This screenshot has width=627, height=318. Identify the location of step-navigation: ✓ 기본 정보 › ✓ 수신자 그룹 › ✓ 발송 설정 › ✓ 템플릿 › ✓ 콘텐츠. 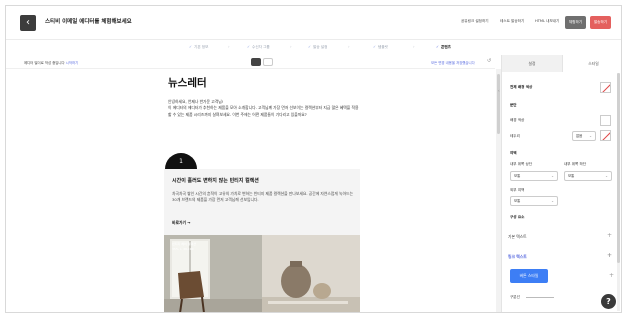
(313, 48).